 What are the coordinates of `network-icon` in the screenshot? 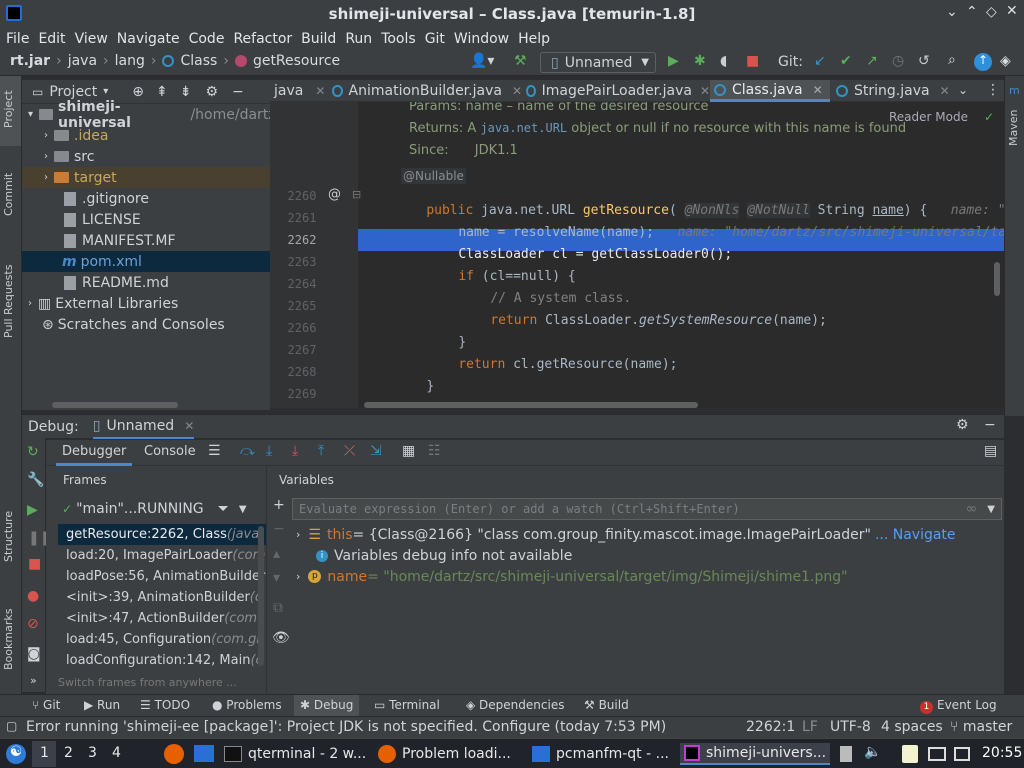 It's located at (962, 754).